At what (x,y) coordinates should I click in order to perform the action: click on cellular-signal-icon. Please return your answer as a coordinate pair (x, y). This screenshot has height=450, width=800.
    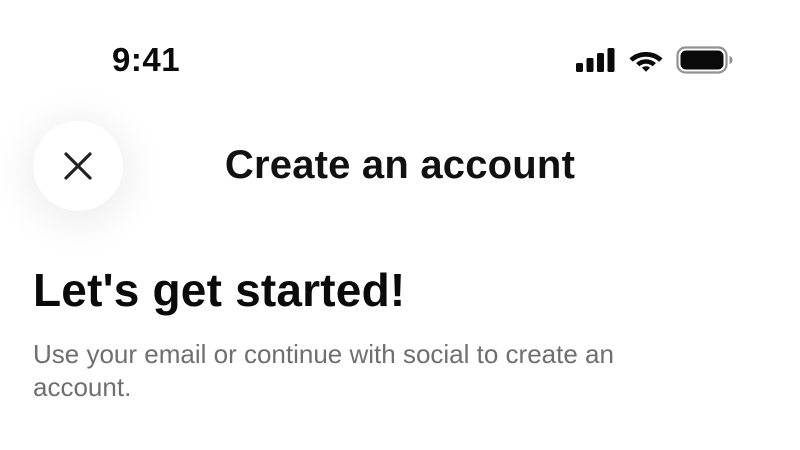
    Looking at the image, I should click on (596, 60).